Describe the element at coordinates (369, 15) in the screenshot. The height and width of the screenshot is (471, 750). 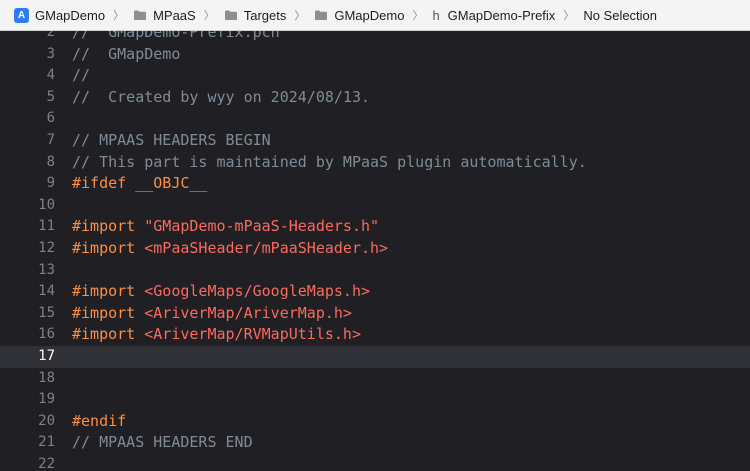
I see `breadcrumb-group-label: GMapDemo` at that location.